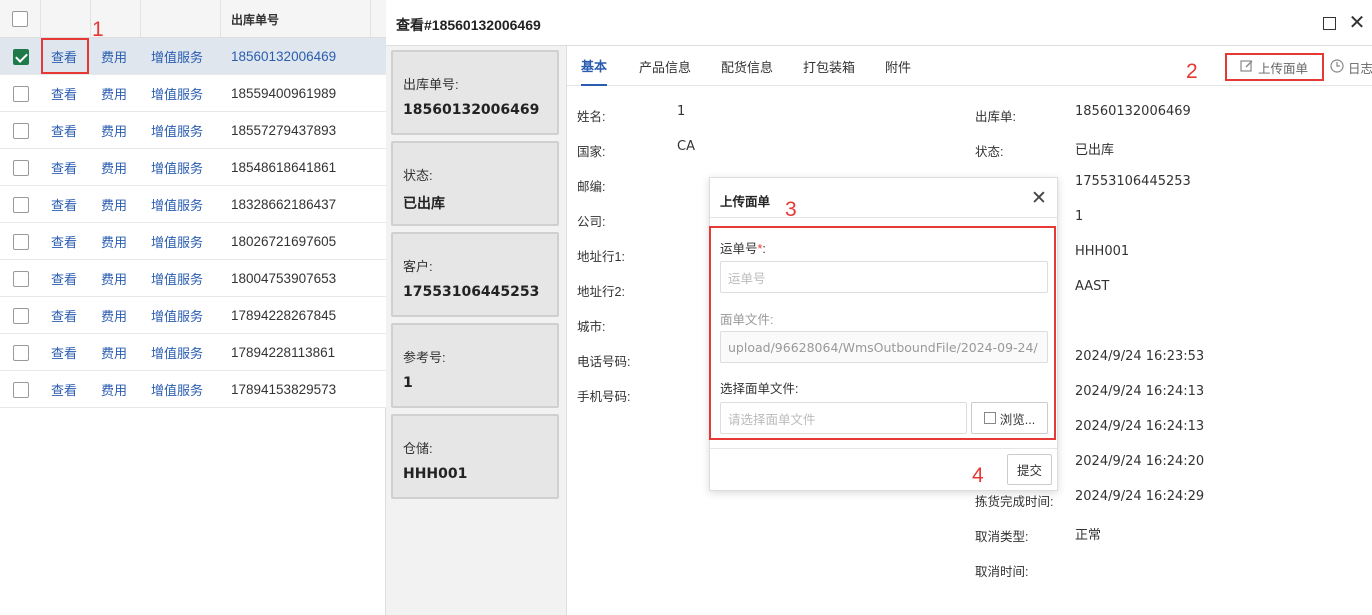  Describe the element at coordinates (829, 66) in the screenshot. I see `tab-3: 打包装箱` at that location.